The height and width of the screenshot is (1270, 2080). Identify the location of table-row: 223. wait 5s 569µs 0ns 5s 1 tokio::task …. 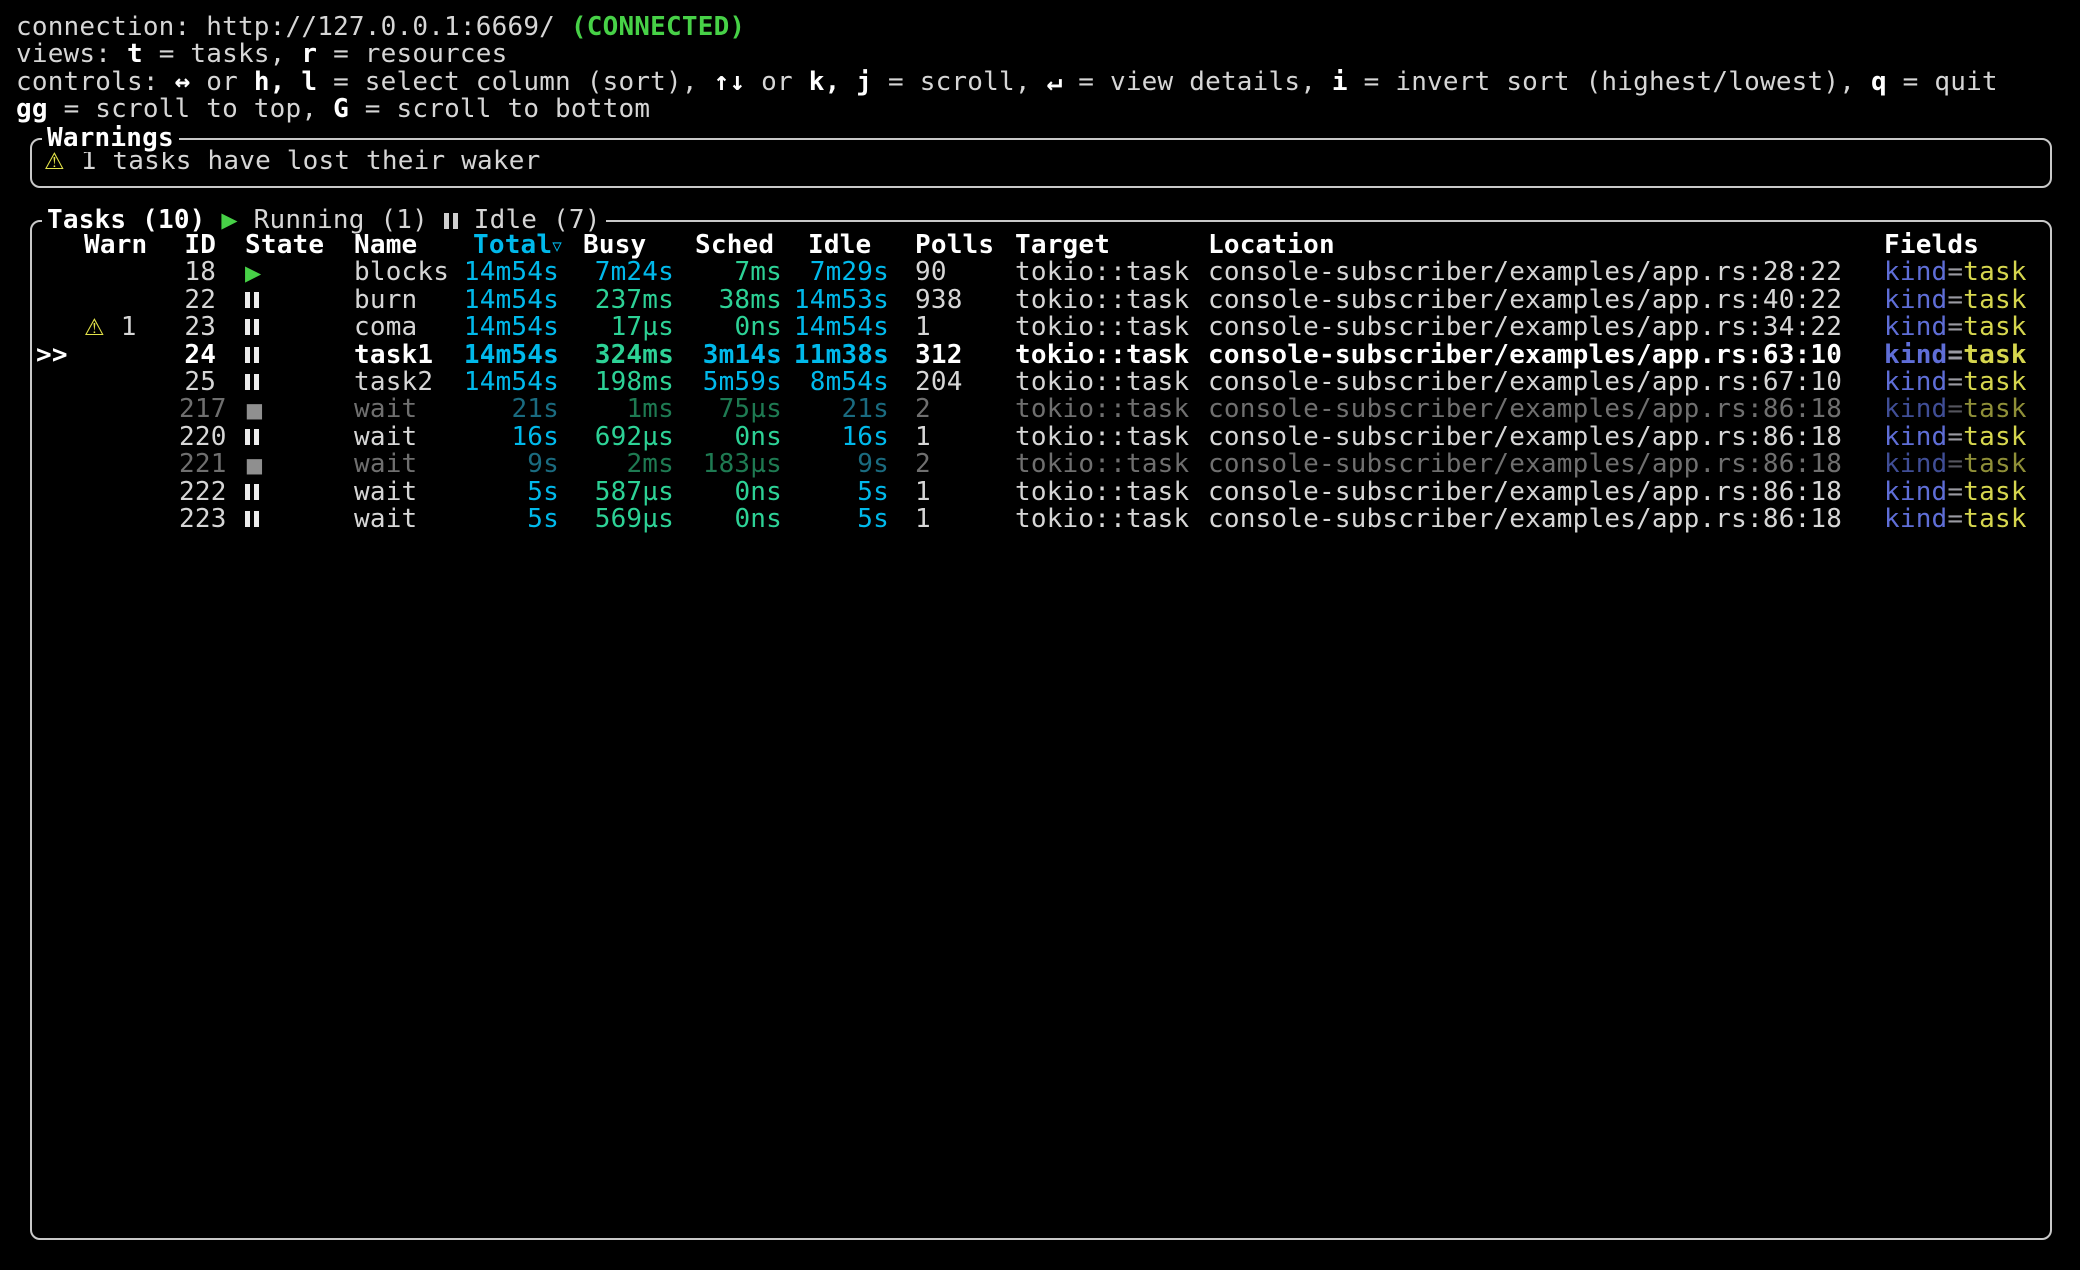
(1041, 518).